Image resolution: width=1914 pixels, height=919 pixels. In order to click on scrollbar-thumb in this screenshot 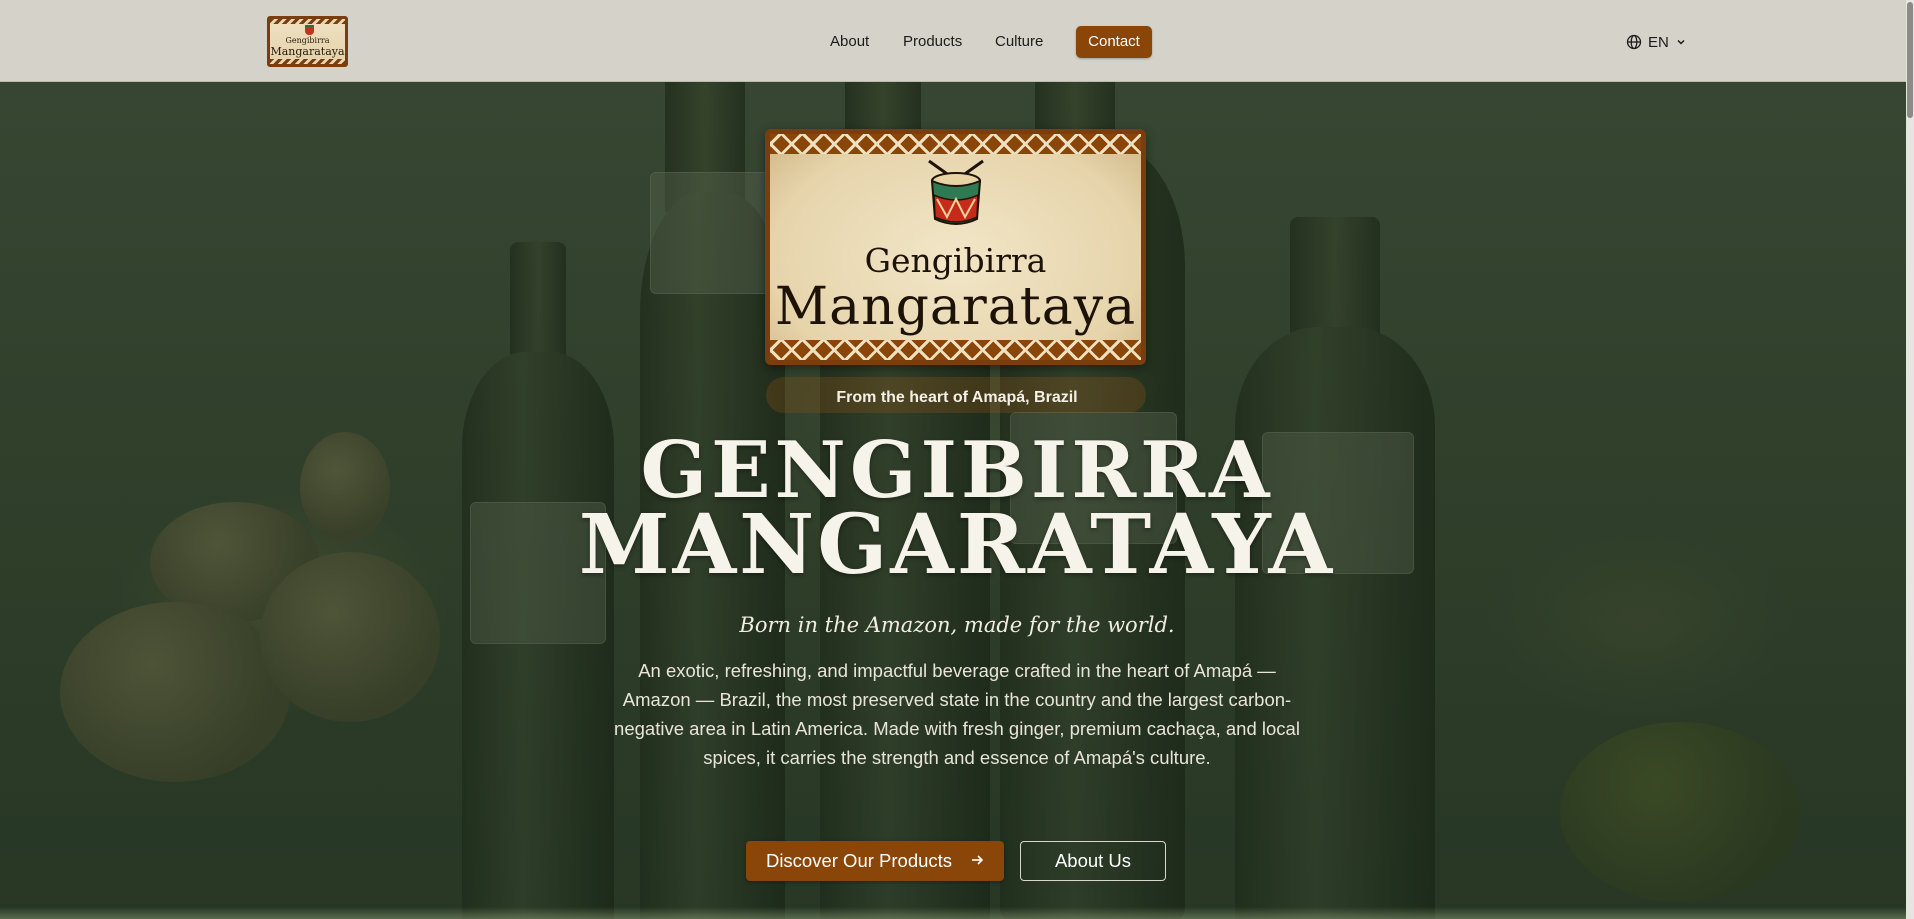, I will do `click(1910, 60)`.